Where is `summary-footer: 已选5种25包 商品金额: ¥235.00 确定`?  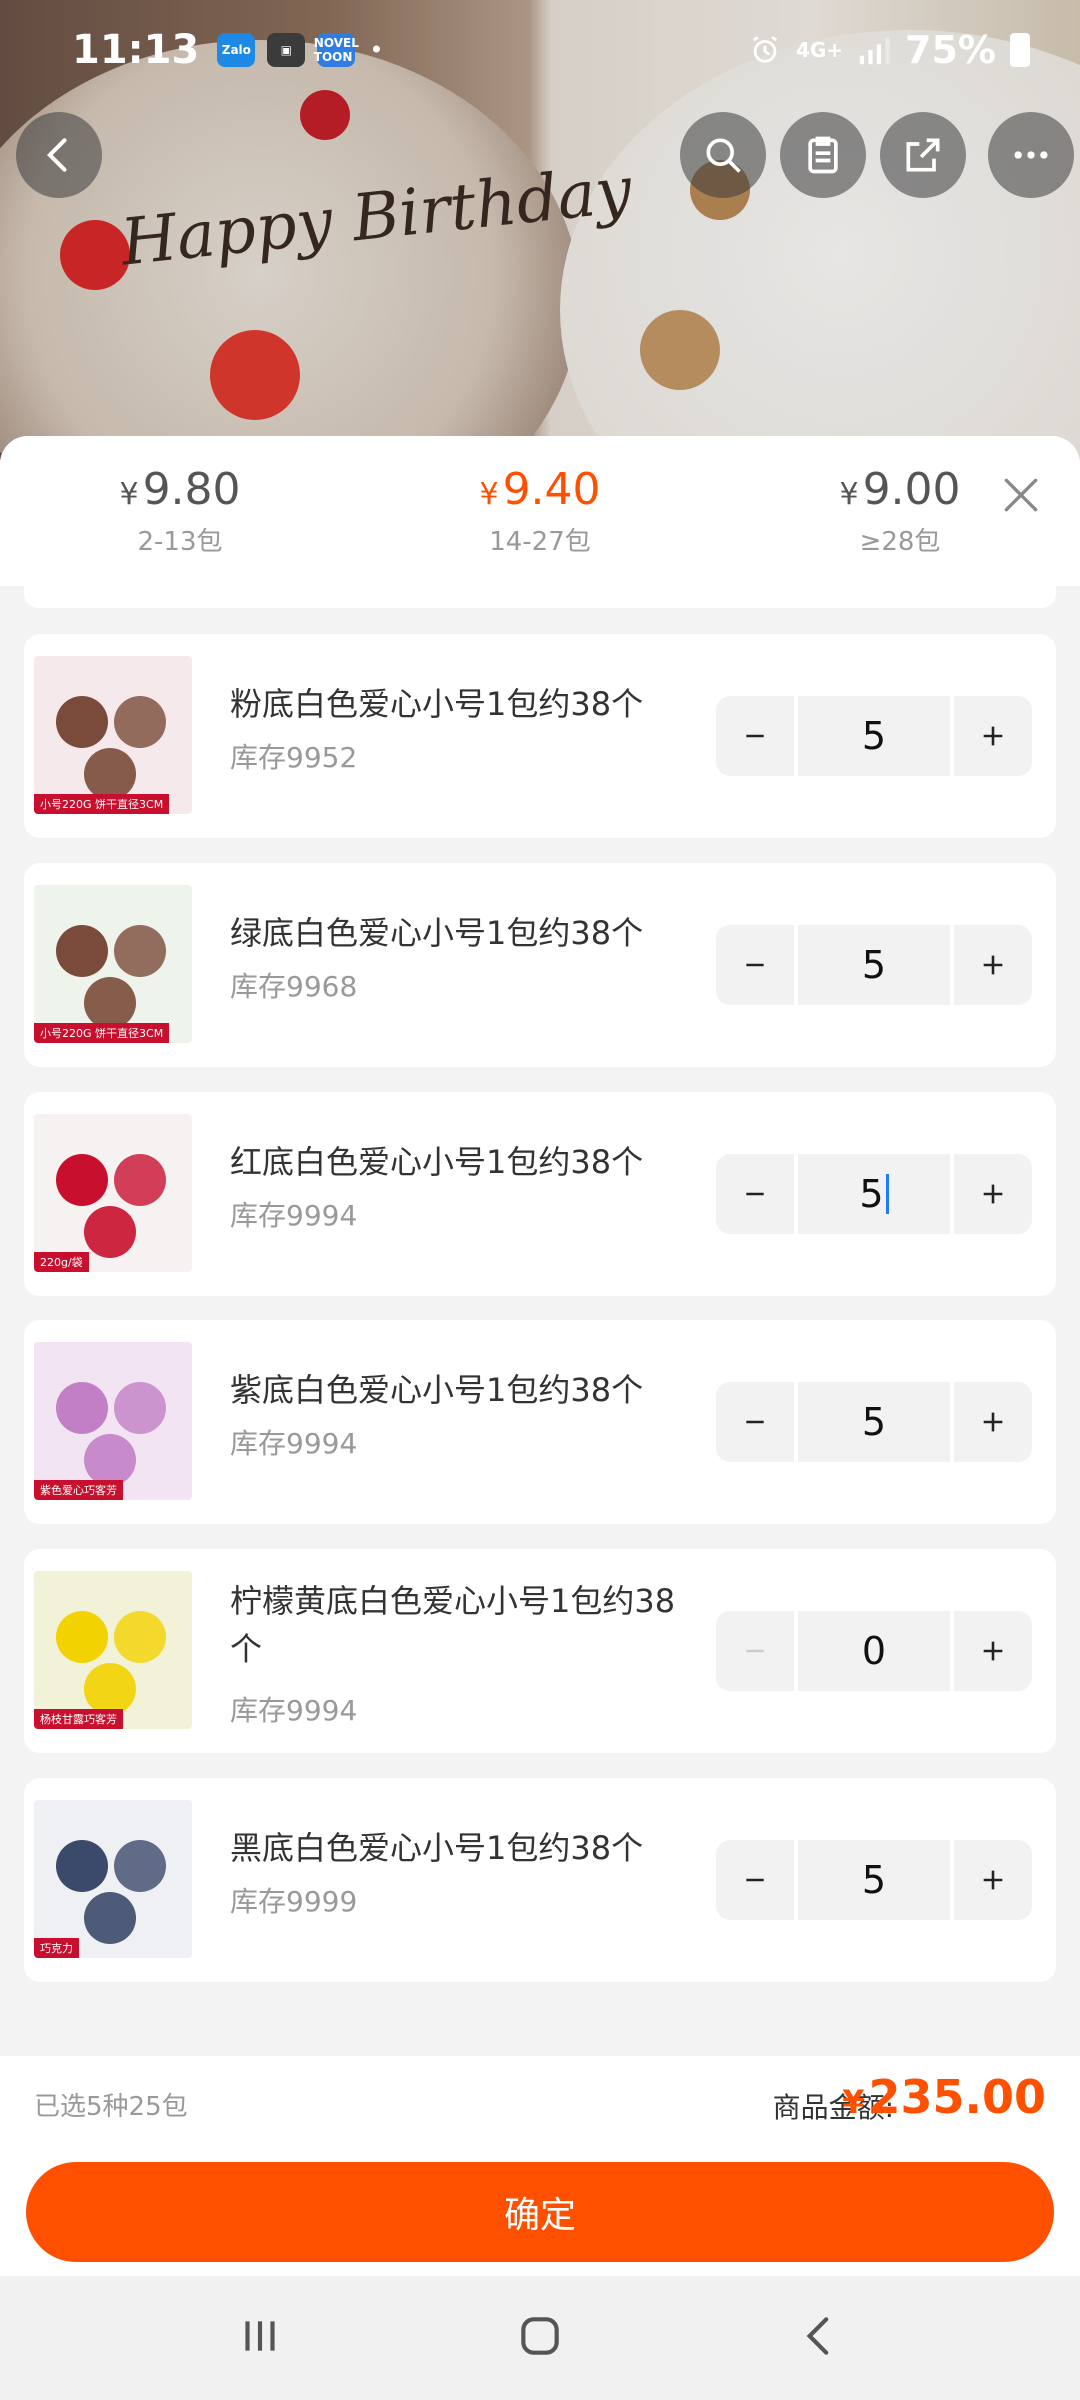
summary-footer: 已选5种25包 商品金额: ¥235.00 确定 is located at coordinates (540, 2166).